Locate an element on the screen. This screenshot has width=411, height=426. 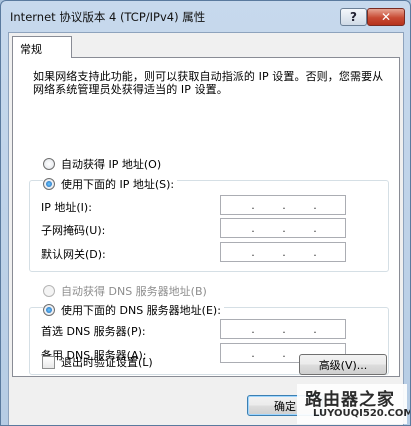
tab-general-label: 常规 is located at coordinates (31, 49).